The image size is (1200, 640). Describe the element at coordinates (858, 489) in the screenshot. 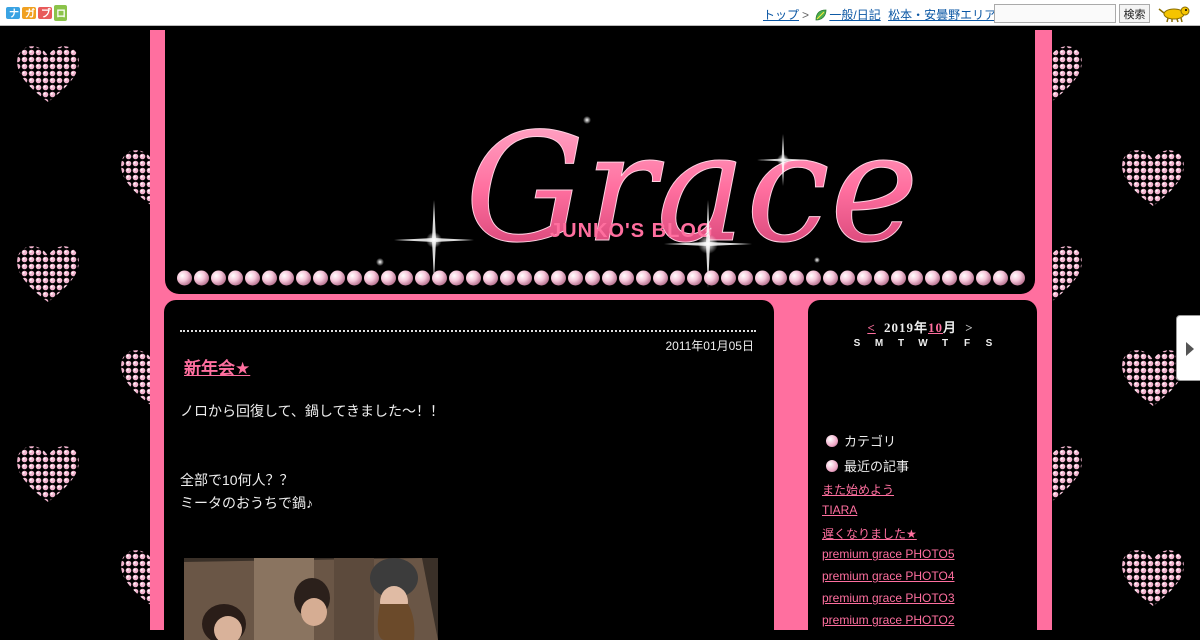

I see `recent-post-link: また始めよう` at that location.